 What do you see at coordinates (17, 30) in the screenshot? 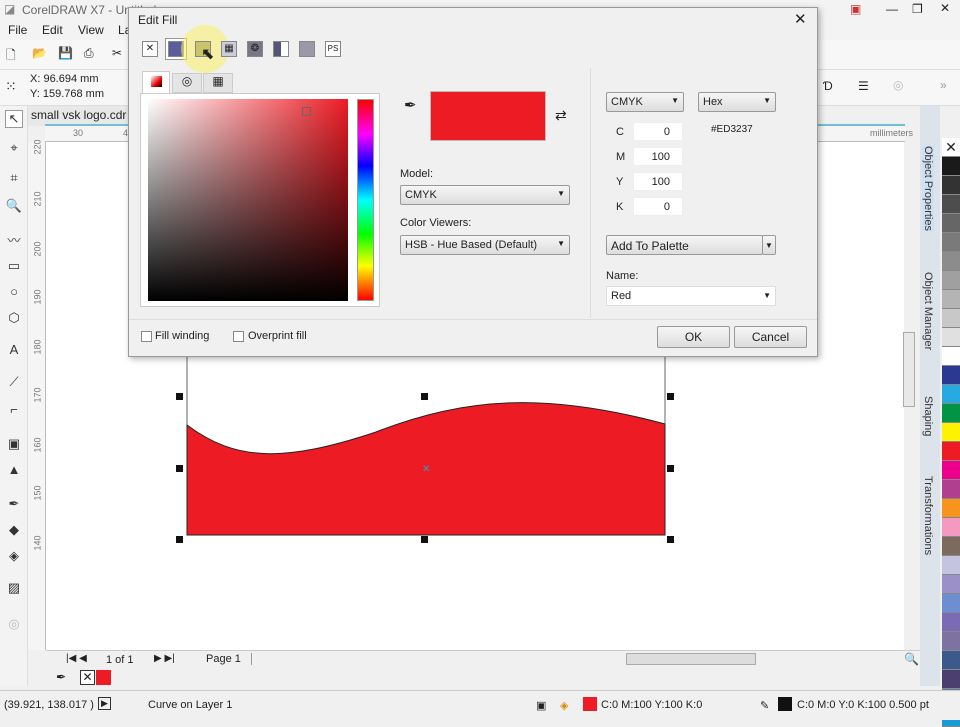
I see `menu-file: File` at bounding box center [17, 30].